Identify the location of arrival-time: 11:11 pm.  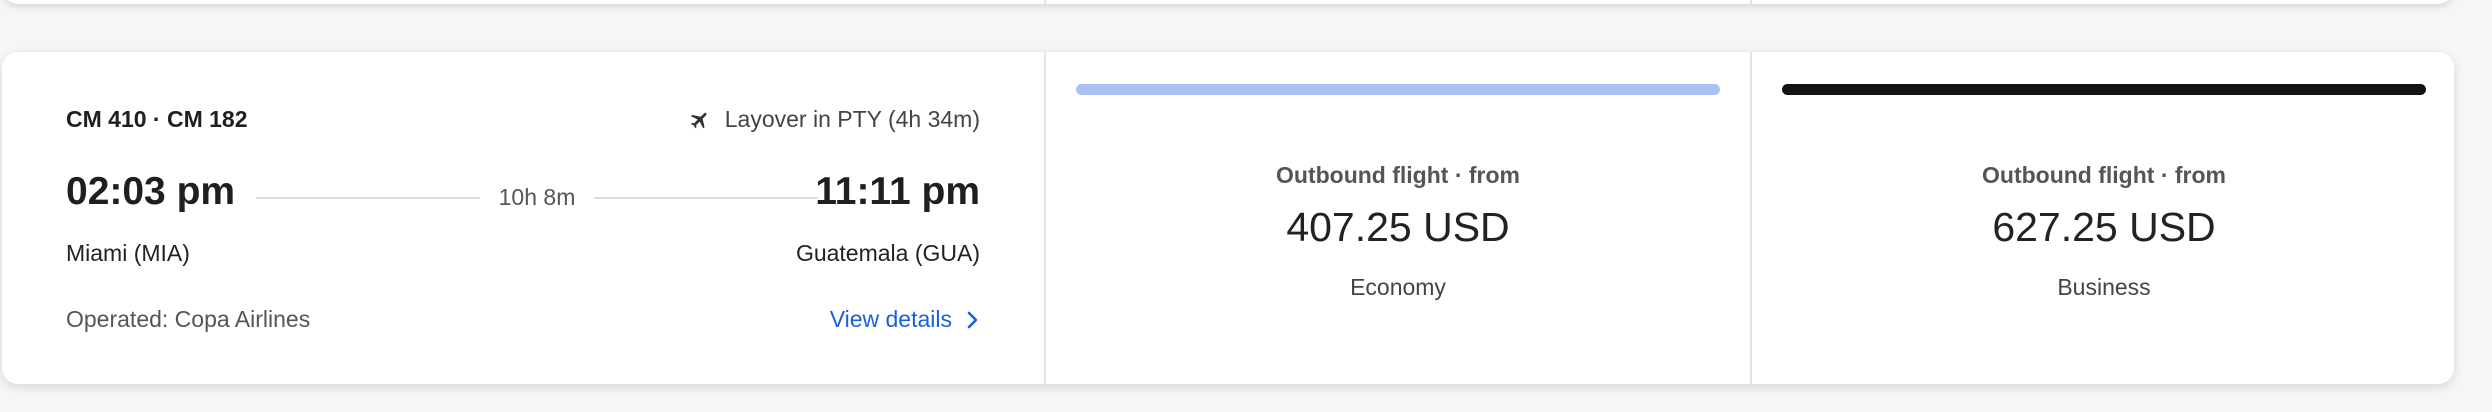
(897, 191).